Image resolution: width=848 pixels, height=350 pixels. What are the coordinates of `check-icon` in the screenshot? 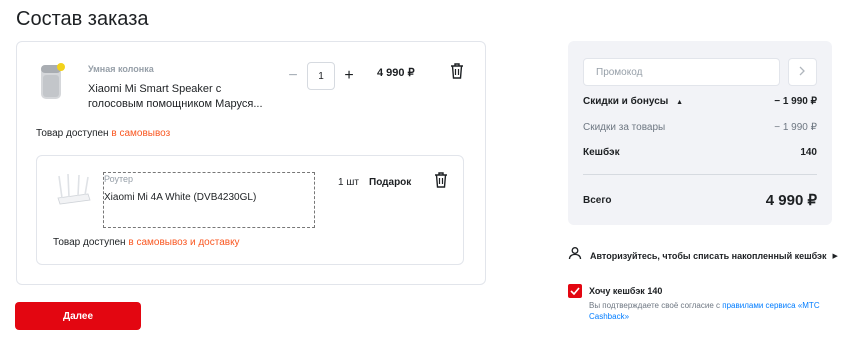 It's located at (575, 291).